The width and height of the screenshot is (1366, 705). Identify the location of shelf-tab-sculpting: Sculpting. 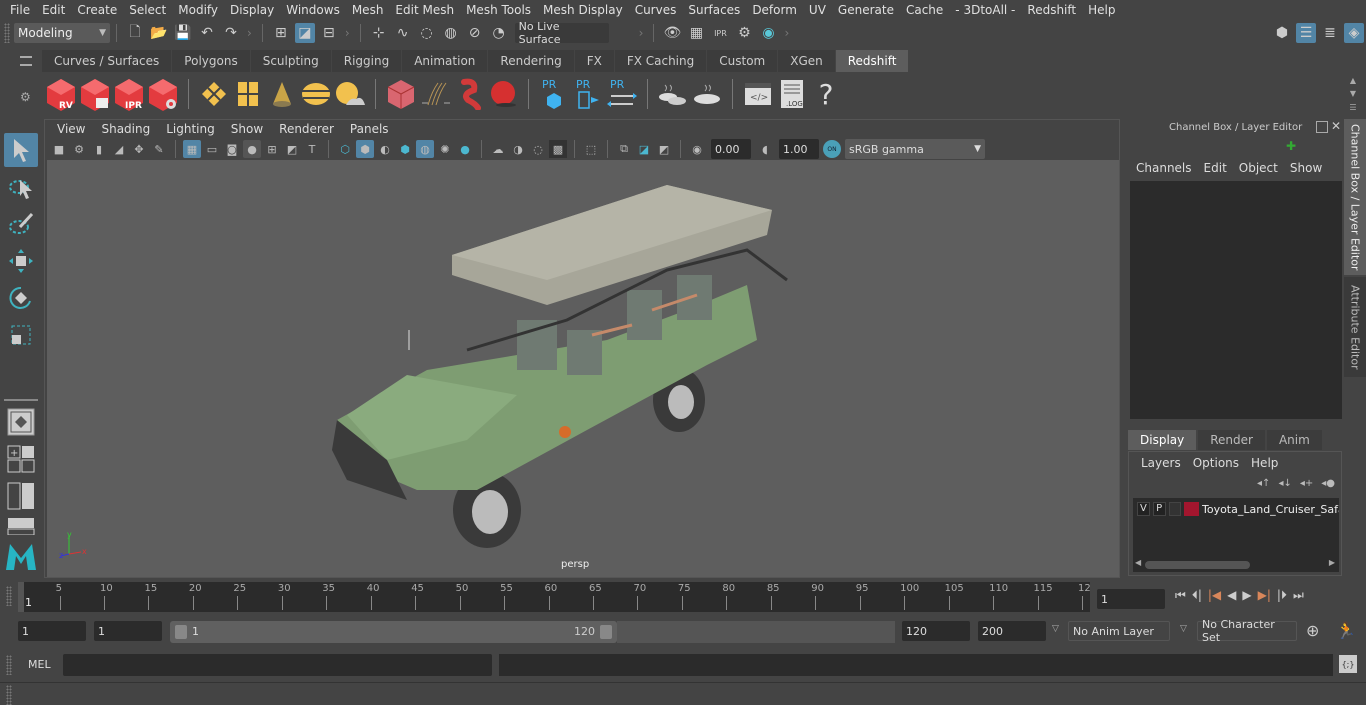
(290, 61).